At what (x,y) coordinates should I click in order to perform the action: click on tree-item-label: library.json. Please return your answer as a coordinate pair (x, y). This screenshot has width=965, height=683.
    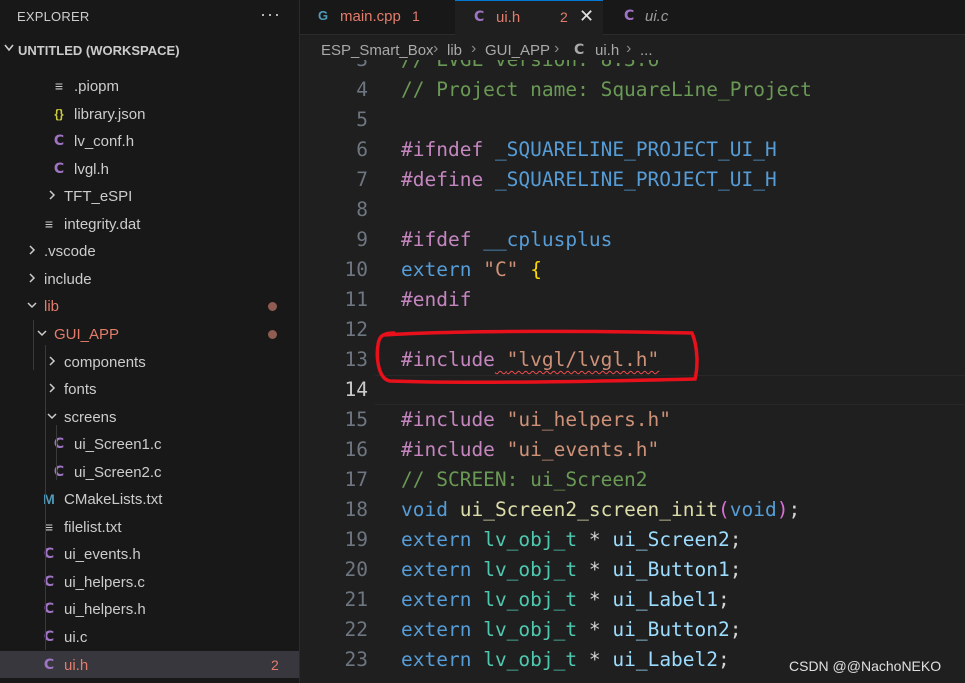
    Looking at the image, I should click on (110, 114).